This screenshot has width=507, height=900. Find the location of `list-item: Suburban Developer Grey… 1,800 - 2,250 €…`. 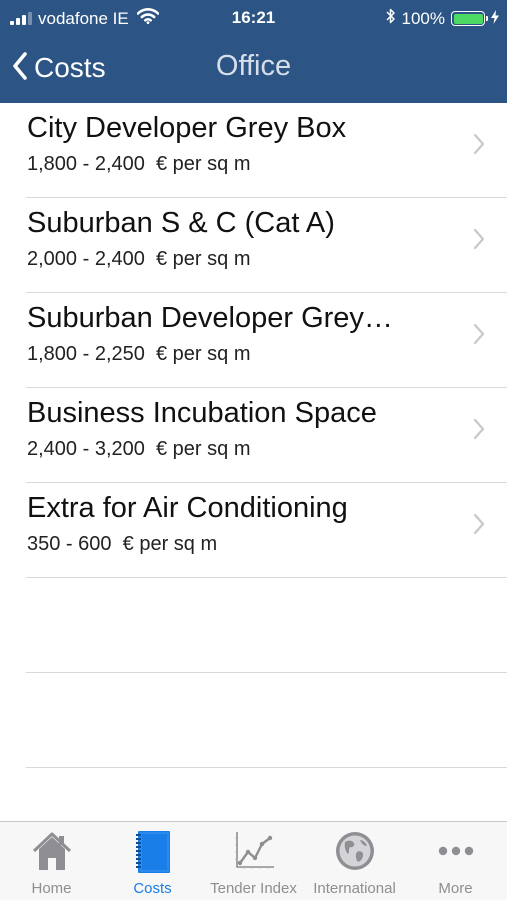

list-item: Suburban Developer Grey… 1,800 - 2,250 €… is located at coordinates (266, 340).